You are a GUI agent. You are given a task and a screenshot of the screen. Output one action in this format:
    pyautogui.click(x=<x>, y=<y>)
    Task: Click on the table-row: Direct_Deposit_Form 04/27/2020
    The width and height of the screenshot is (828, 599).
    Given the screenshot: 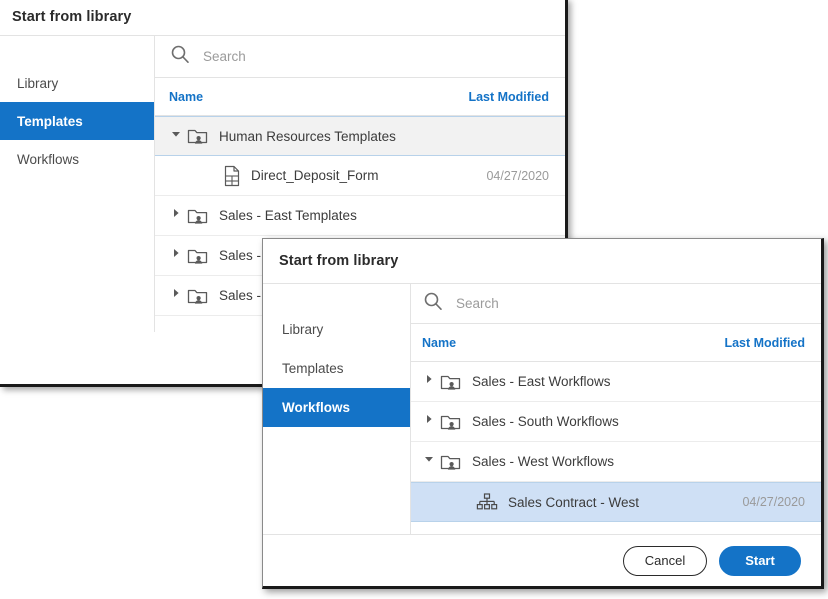 What is the action you would take?
    pyautogui.click(x=360, y=176)
    